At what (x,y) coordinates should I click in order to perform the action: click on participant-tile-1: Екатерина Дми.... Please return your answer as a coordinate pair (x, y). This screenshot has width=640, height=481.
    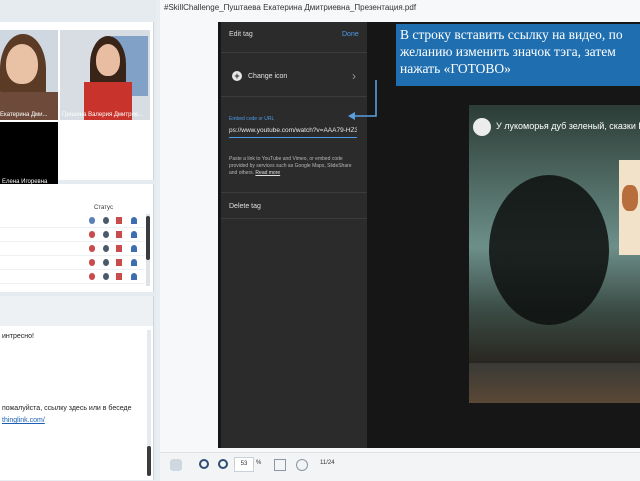
    Looking at the image, I should click on (29, 75).